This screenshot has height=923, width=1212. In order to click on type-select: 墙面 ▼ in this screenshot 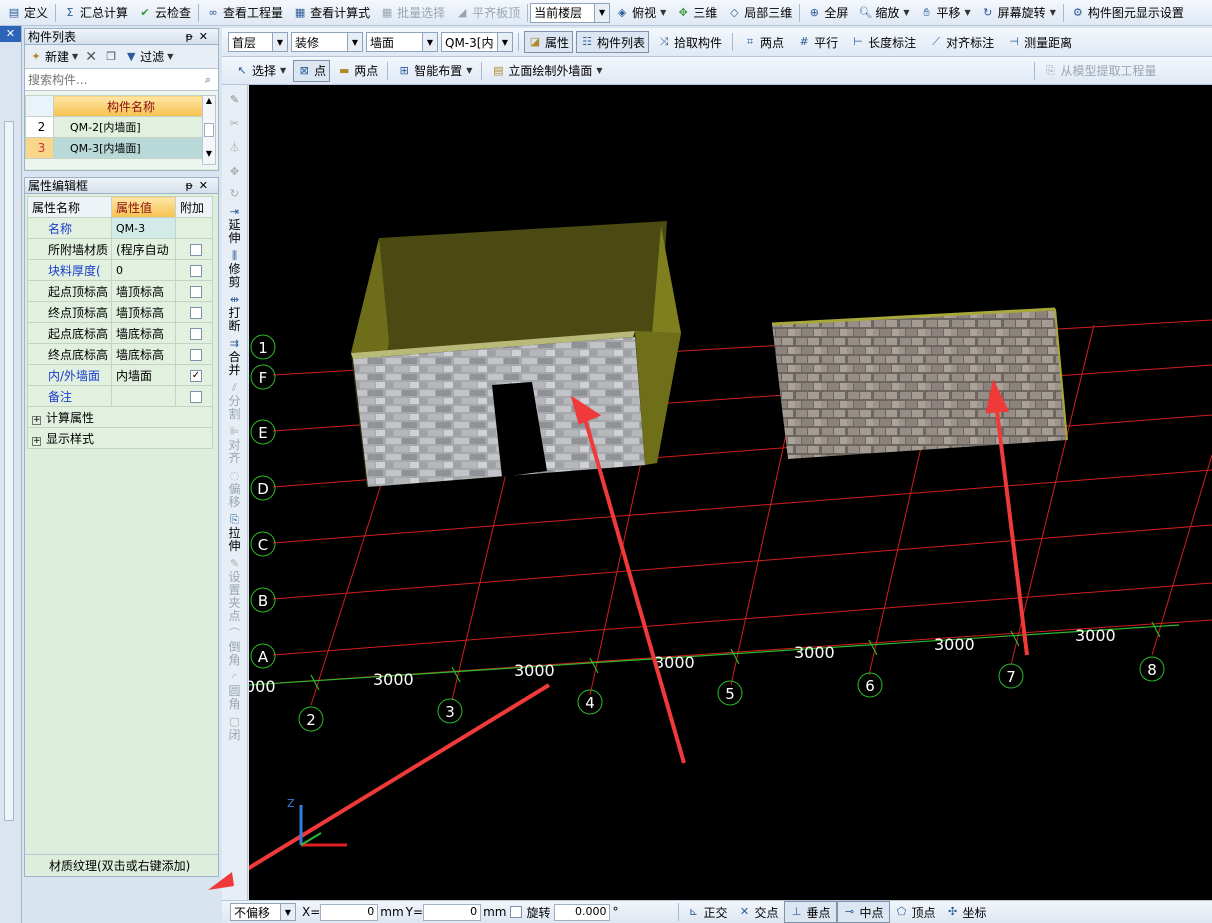, I will do `click(402, 42)`.